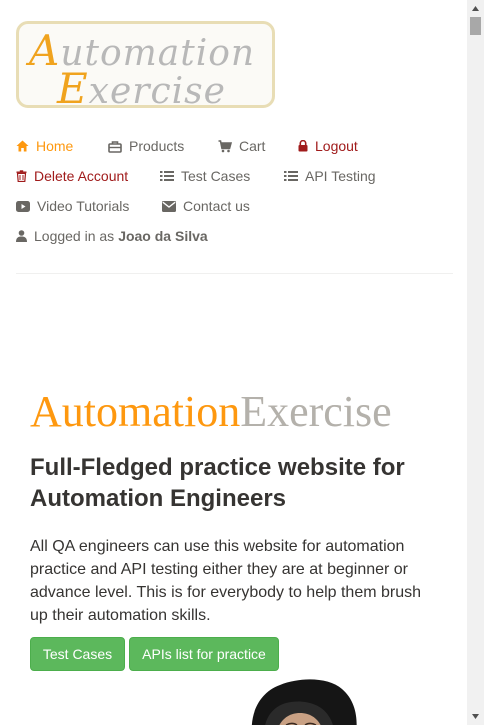 Image resolution: width=484 pixels, height=725 pixels. Describe the element at coordinates (23, 206) in the screenshot. I see `youtube-play-icon` at that location.